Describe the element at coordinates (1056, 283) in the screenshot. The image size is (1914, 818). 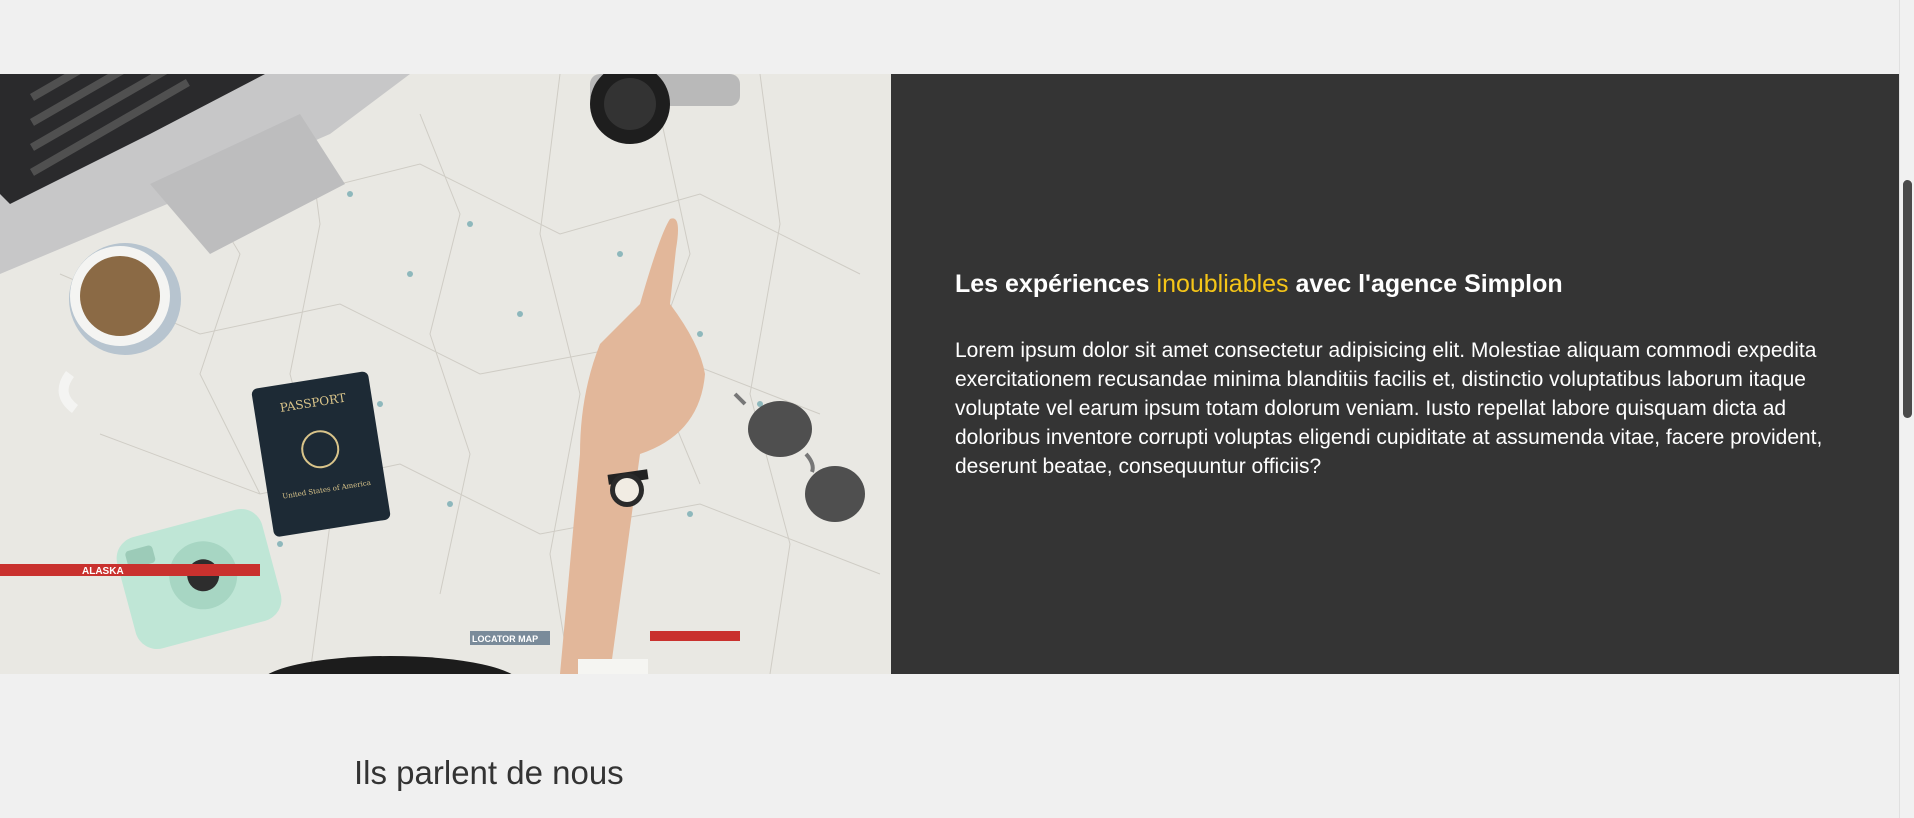
I see `feature-title-start: Les expériences` at that location.